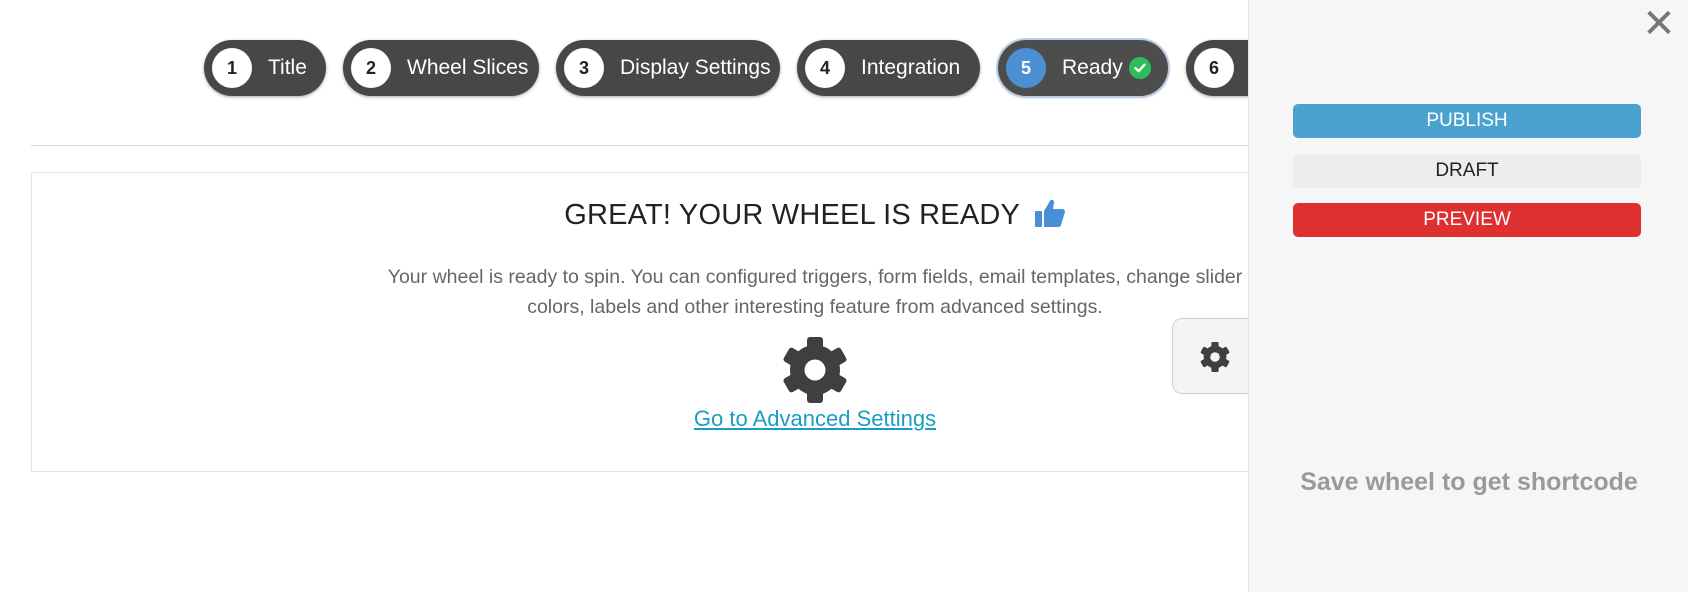 This screenshot has width=1688, height=592. Describe the element at coordinates (825, 68) in the screenshot. I see `step-number: 4` at that location.